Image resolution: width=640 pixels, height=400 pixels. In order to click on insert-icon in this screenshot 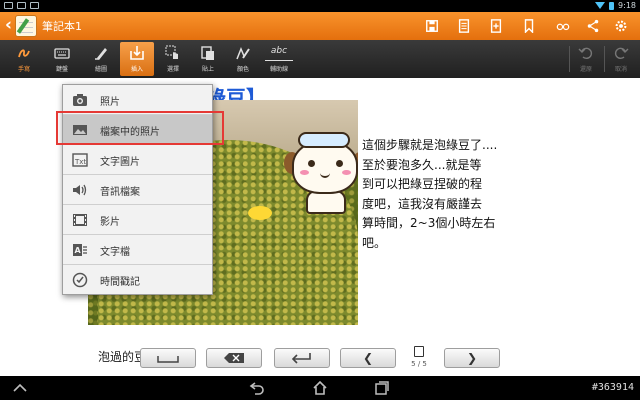, I will do `click(137, 53)`.